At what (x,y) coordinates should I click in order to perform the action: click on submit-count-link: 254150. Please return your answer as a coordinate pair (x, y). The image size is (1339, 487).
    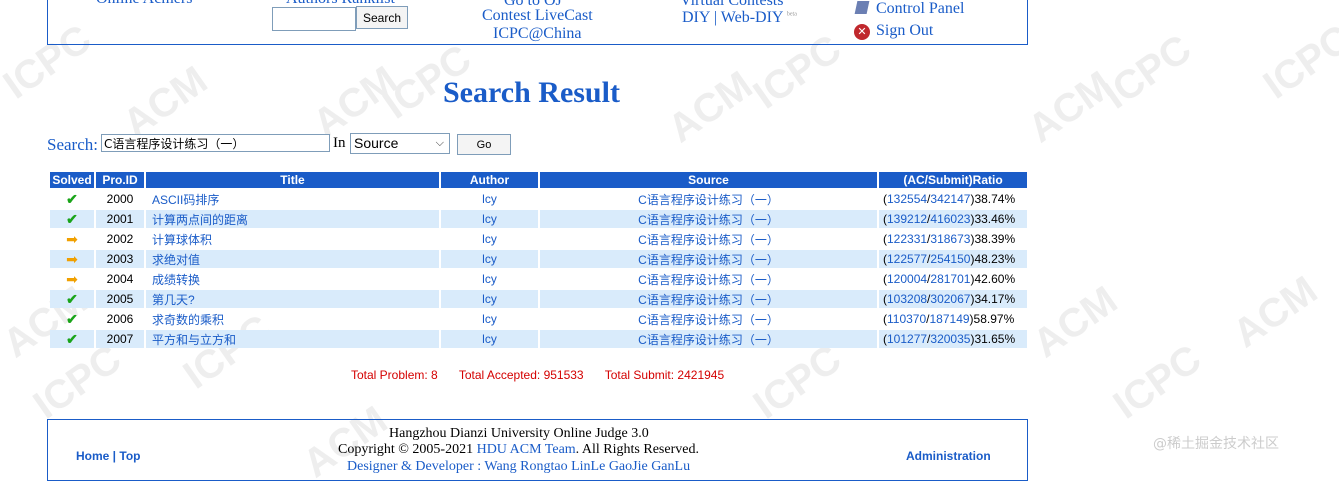
    Looking at the image, I should click on (950, 259).